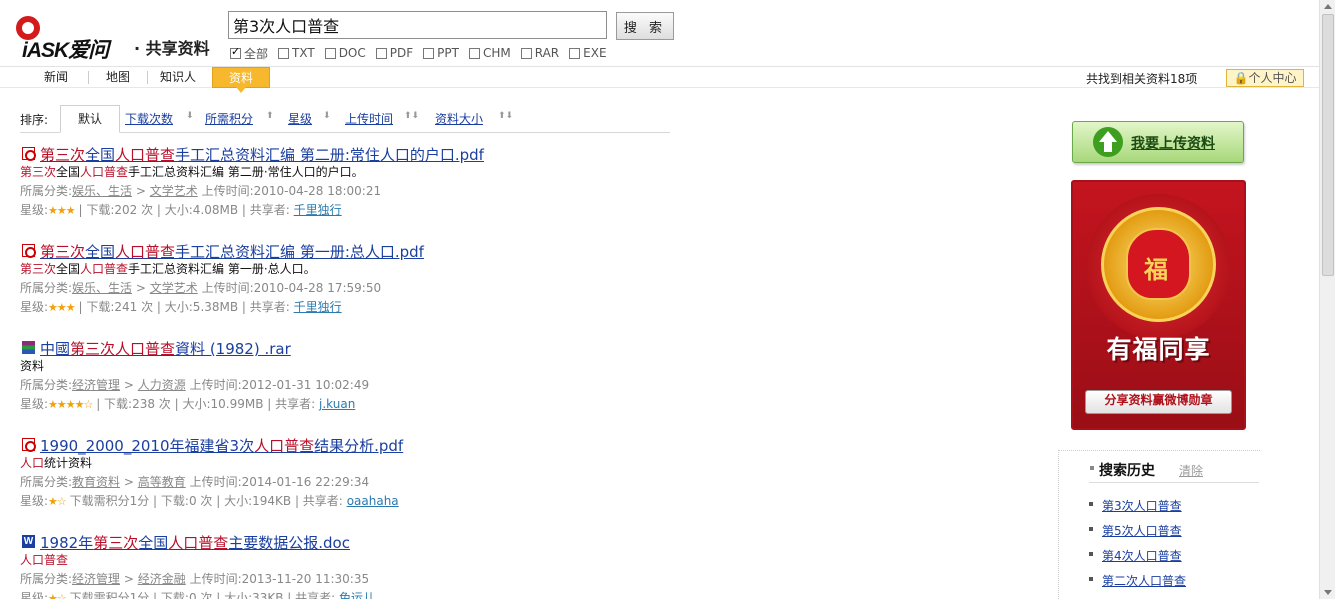 Image resolution: width=1335 pixels, height=599 pixels. I want to click on tab-map: 地图, so click(118, 77).